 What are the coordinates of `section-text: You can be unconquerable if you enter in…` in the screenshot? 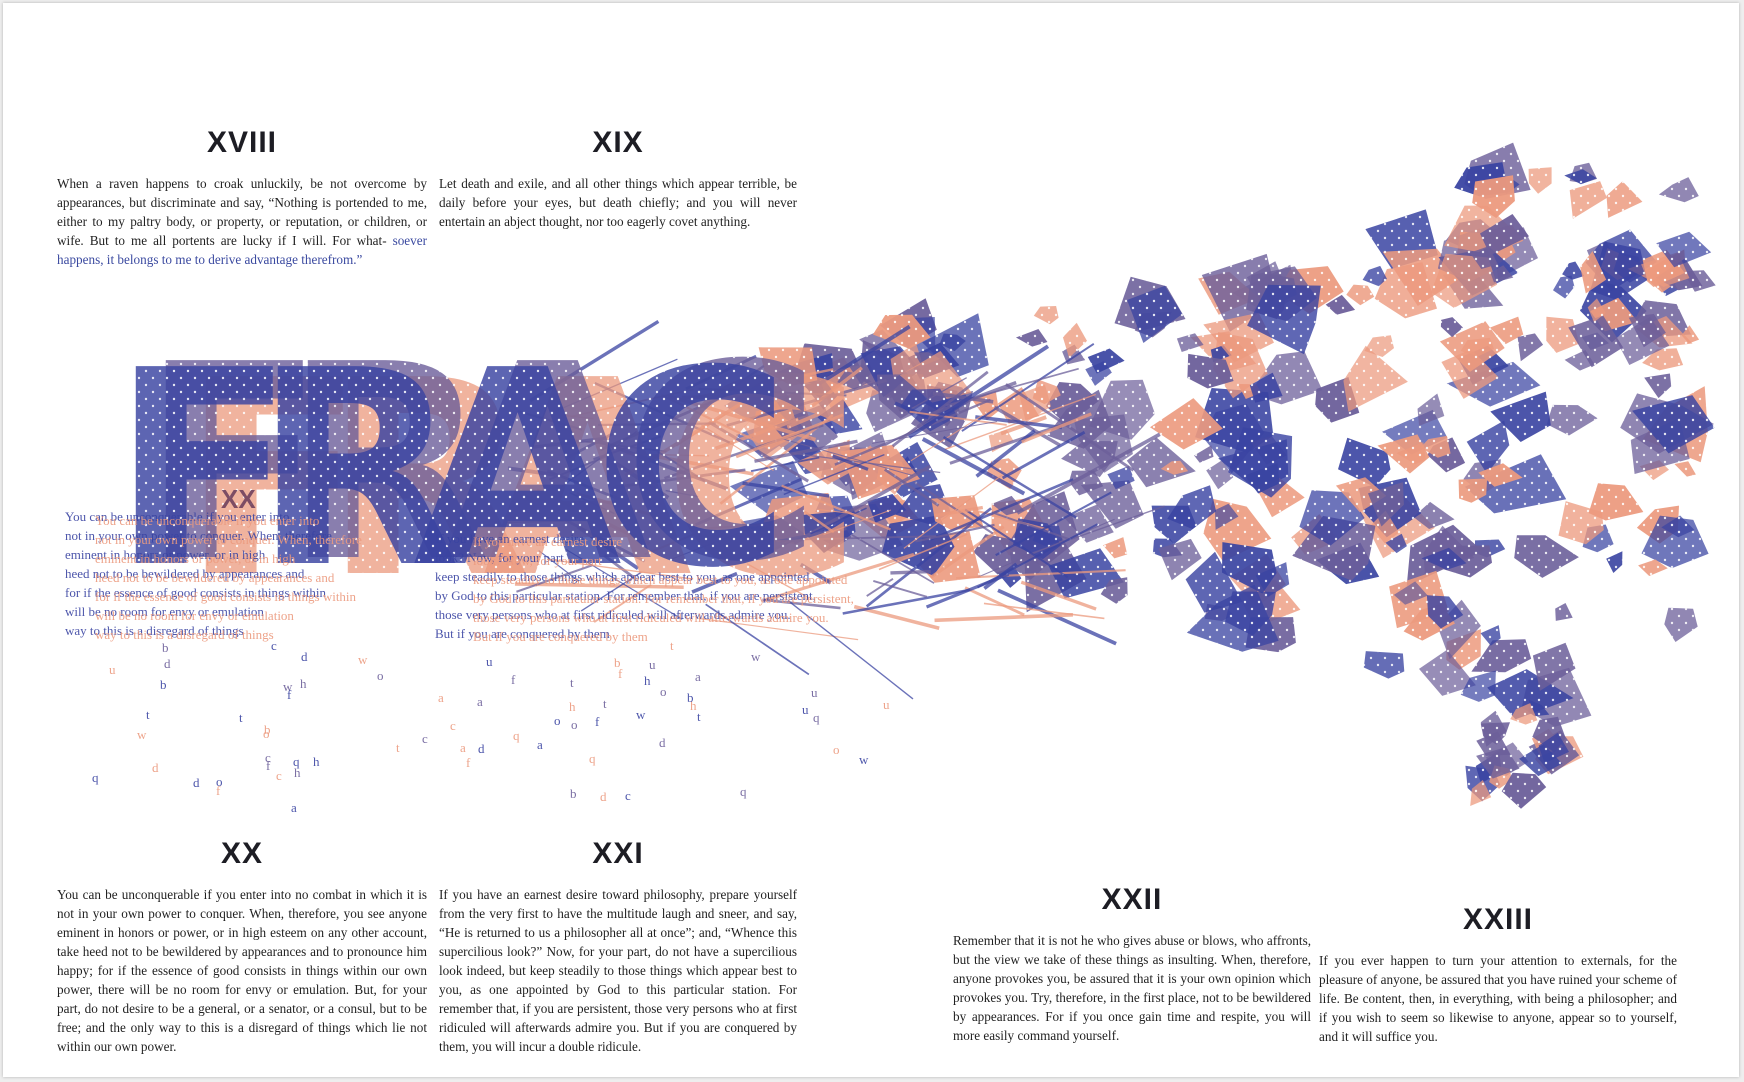 It's located at (242, 970).